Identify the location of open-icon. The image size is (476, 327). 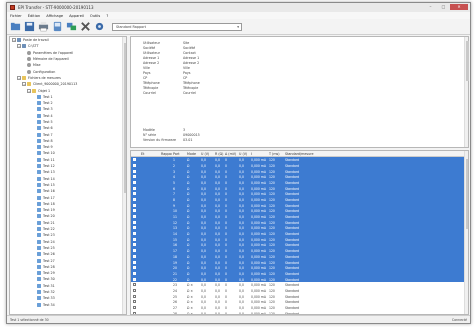
(15, 26).